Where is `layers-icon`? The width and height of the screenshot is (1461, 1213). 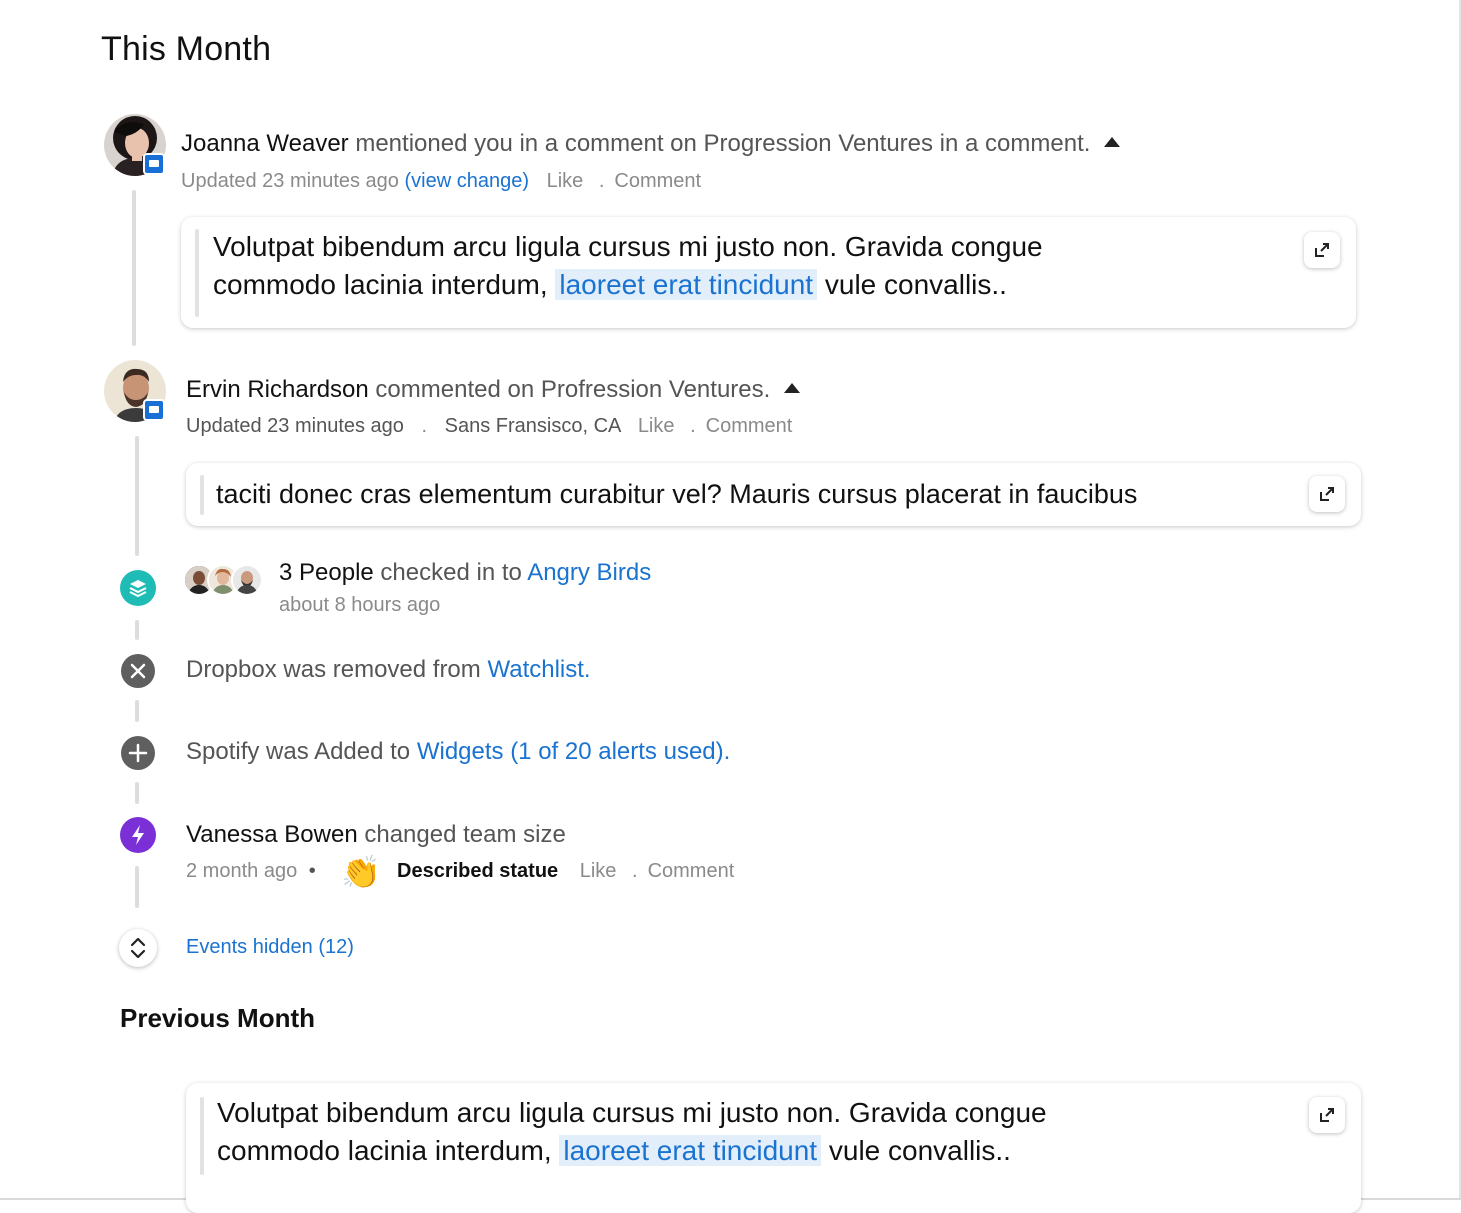 layers-icon is located at coordinates (138, 588).